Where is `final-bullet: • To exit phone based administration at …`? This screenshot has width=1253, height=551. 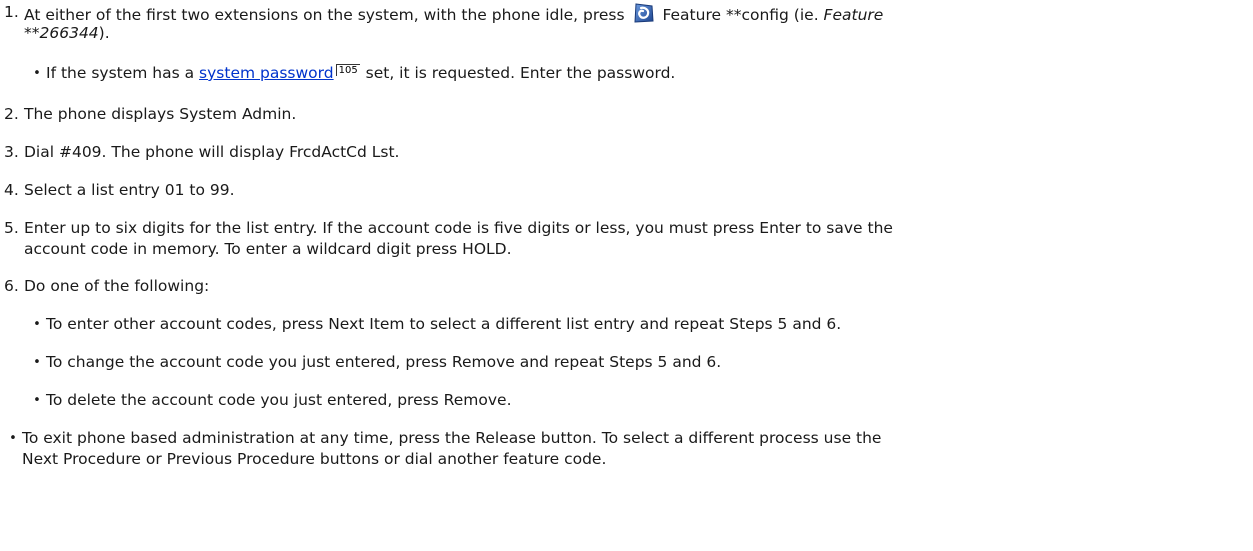 final-bullet: • To exit phone based administration at … is located at coordinates (442, 438).